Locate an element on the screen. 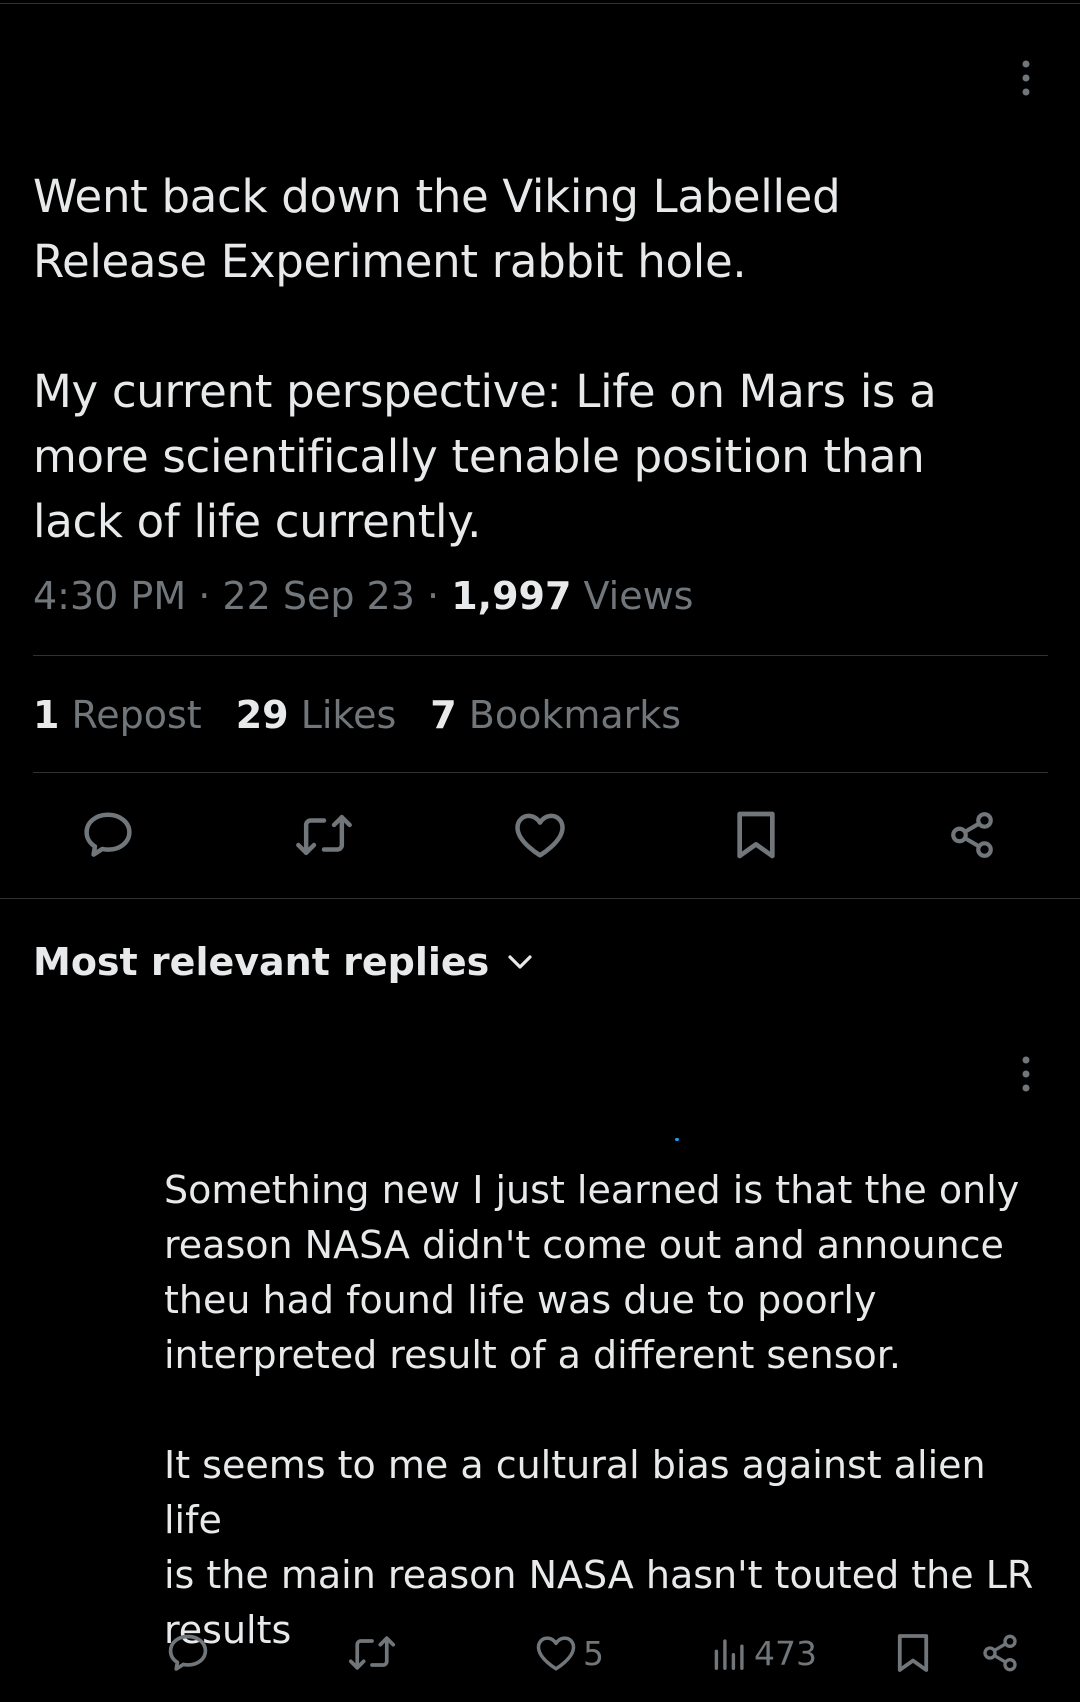 The width and height of the screenshot is (1080, 1702). views-count: 1,997 is located at coordinates (511, 596).